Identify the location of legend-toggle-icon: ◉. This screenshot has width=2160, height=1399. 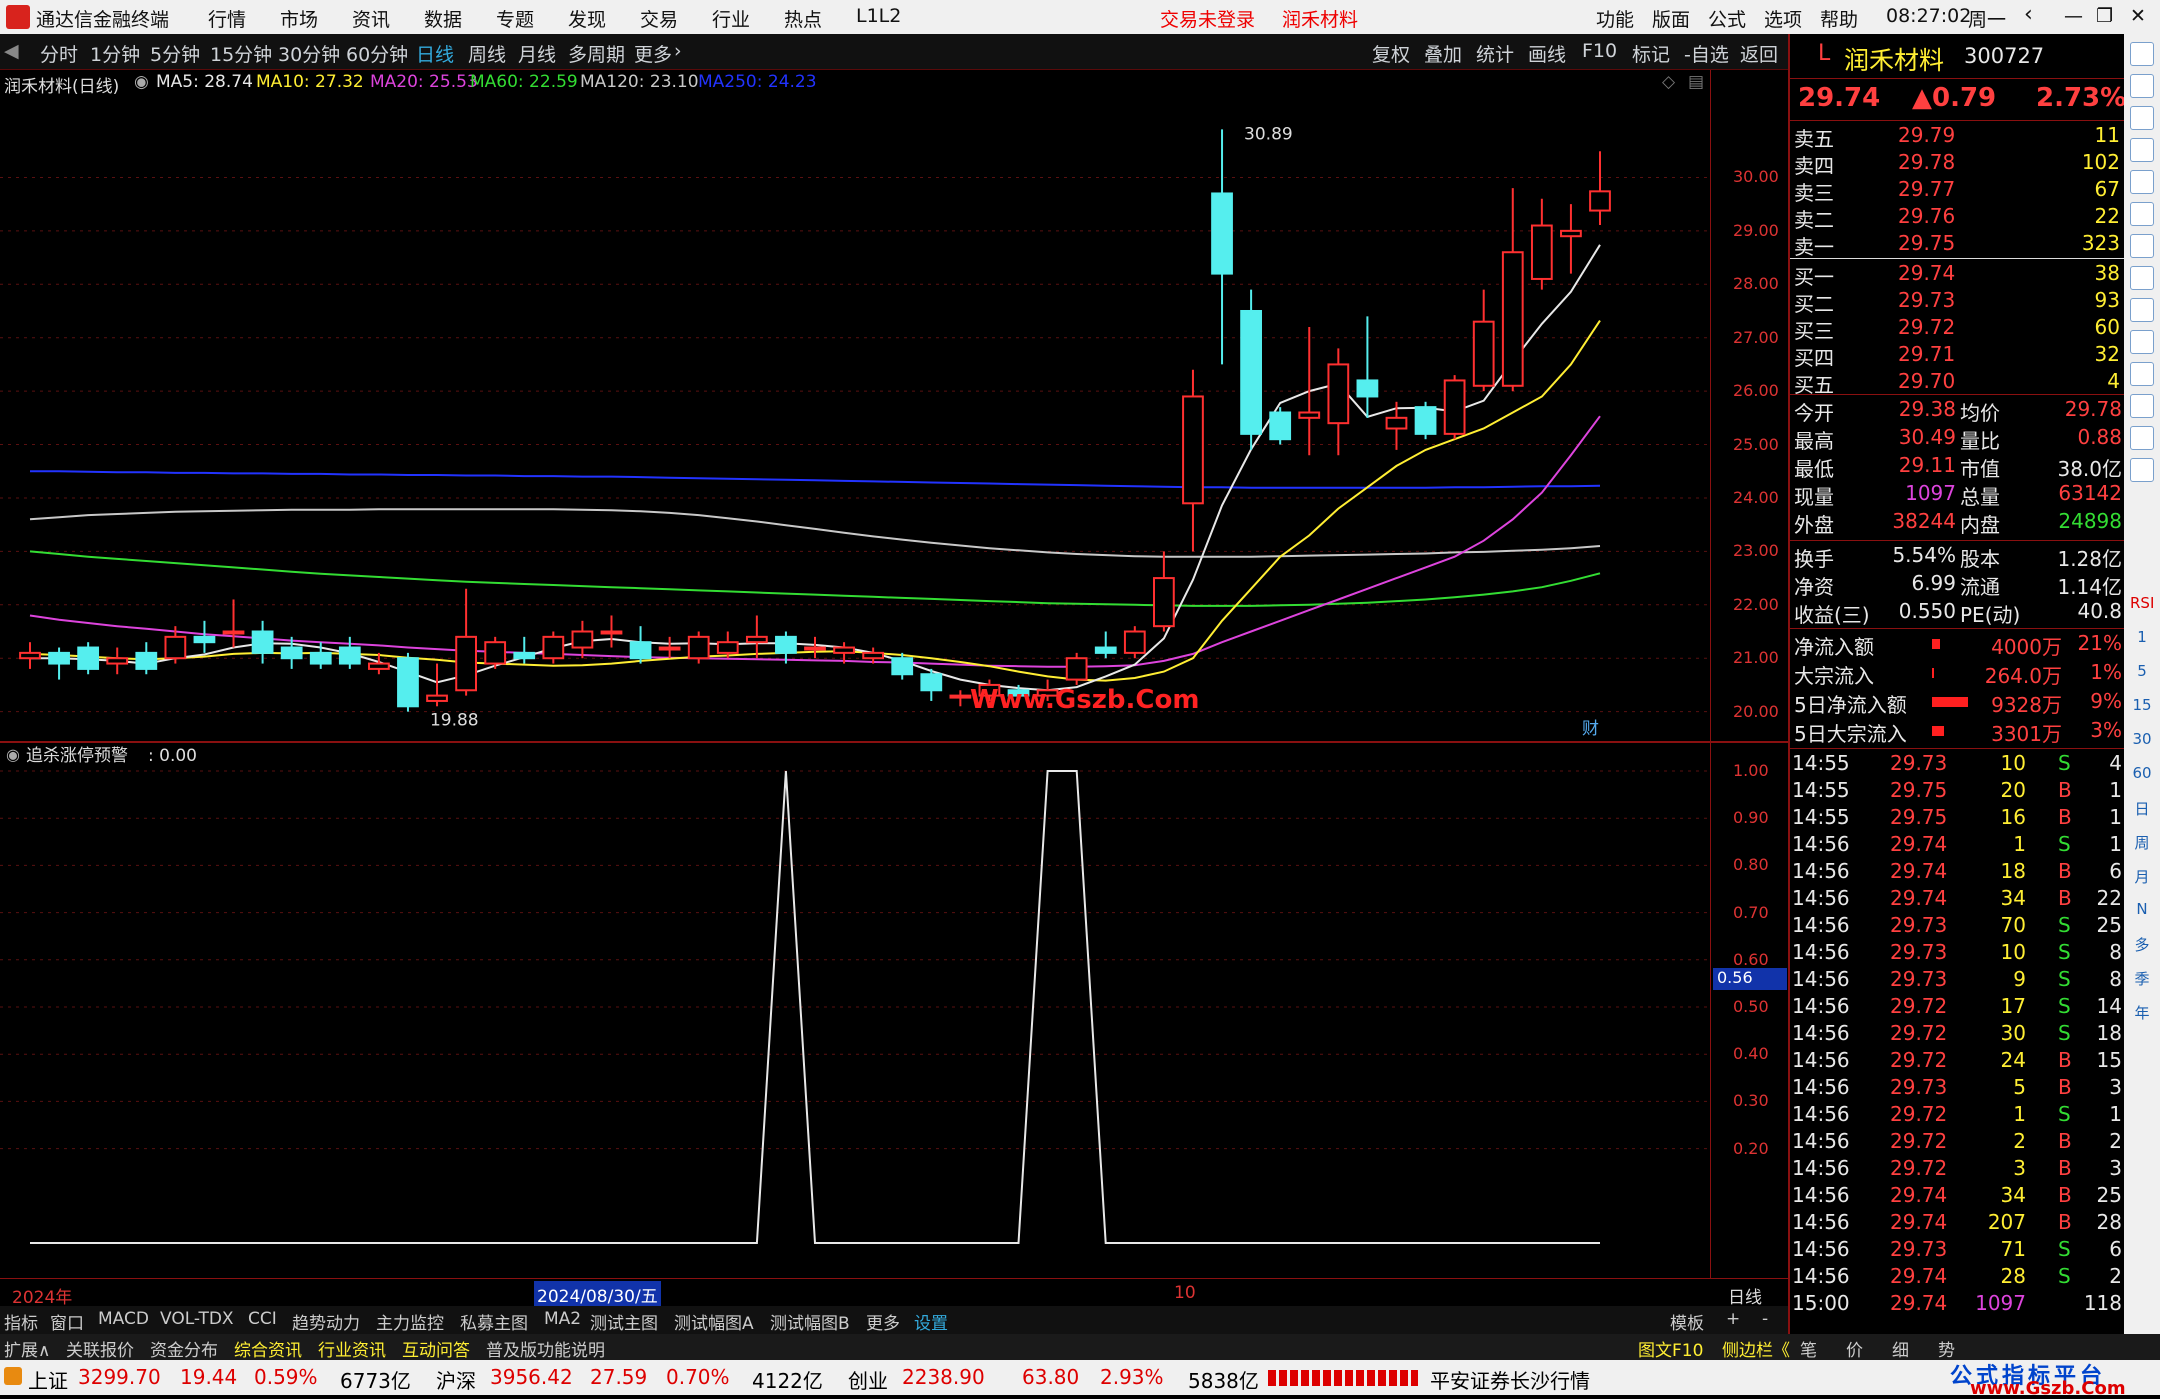
(141, 82).